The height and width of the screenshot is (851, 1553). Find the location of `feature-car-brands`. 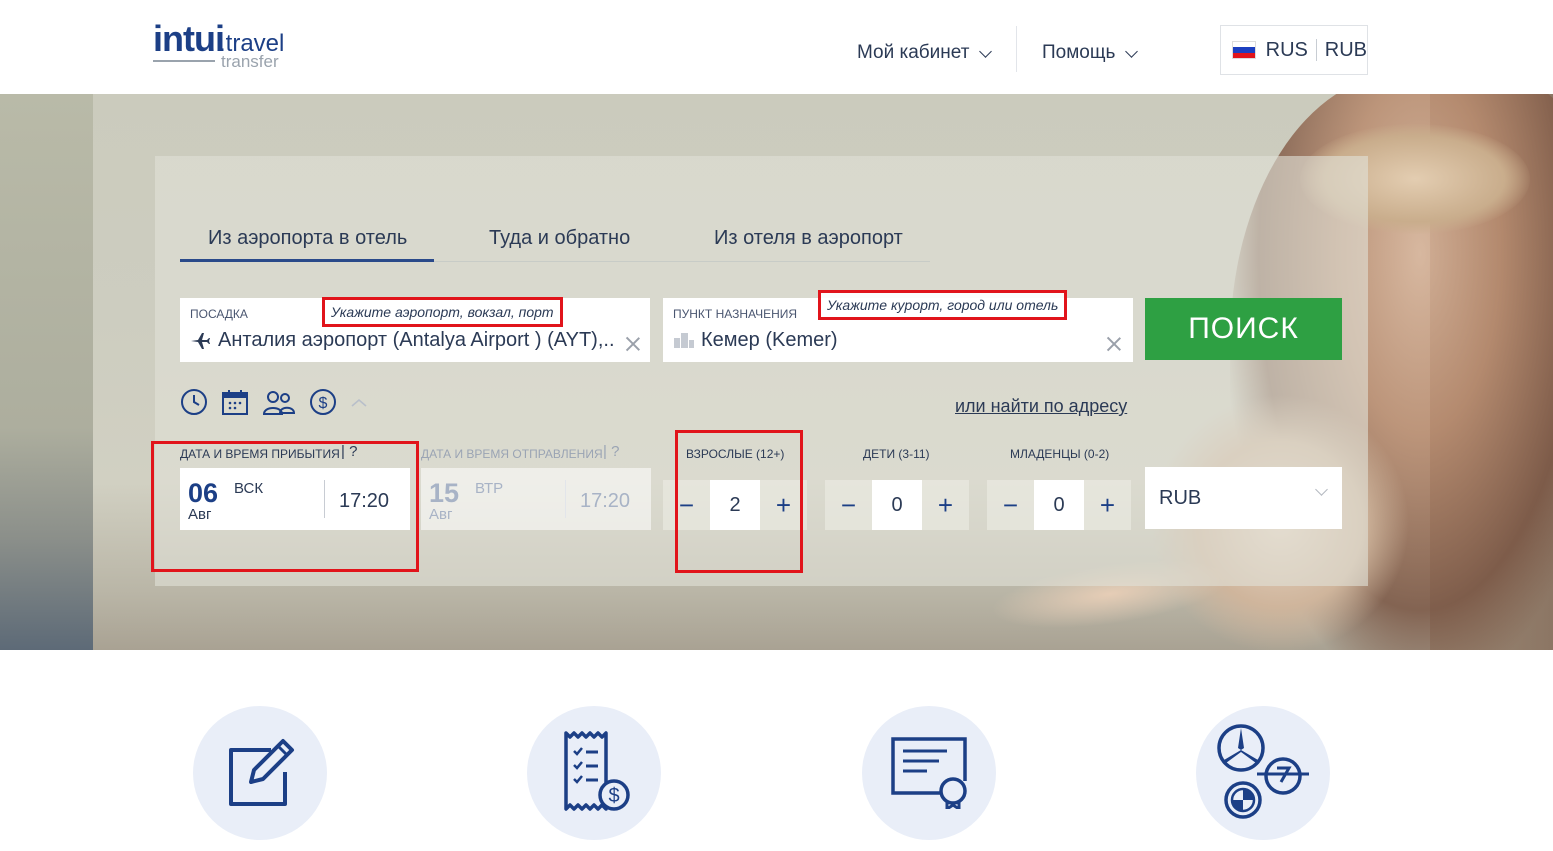

feature-car-brands is located at coordinates (1263, 773).